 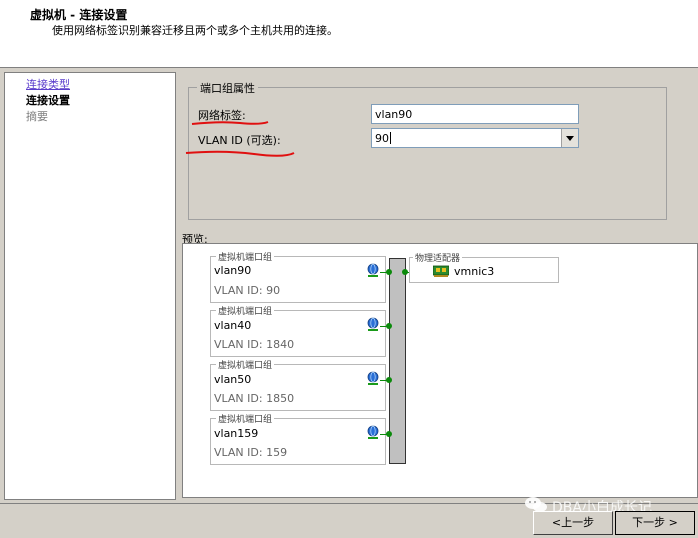 I want to click on physical-adapters-legend: 物理适配器, so click(x=438, y=257).